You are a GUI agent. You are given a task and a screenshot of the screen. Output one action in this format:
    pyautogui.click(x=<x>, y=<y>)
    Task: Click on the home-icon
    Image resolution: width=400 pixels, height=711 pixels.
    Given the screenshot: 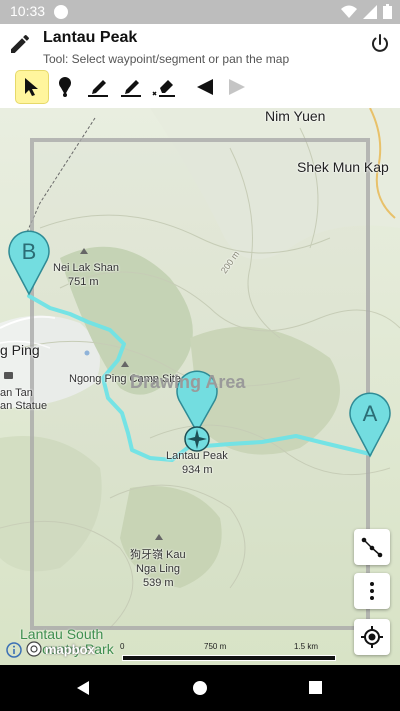 What is the action you would take?
    pyautogui.click(x=200, y=688)
    